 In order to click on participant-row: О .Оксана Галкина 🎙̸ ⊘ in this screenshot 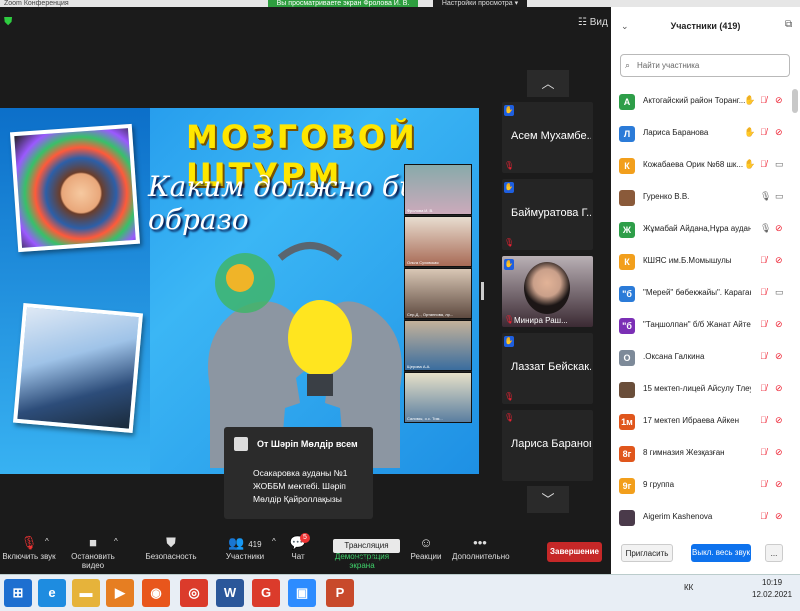, I will do `click(701, 358)`.